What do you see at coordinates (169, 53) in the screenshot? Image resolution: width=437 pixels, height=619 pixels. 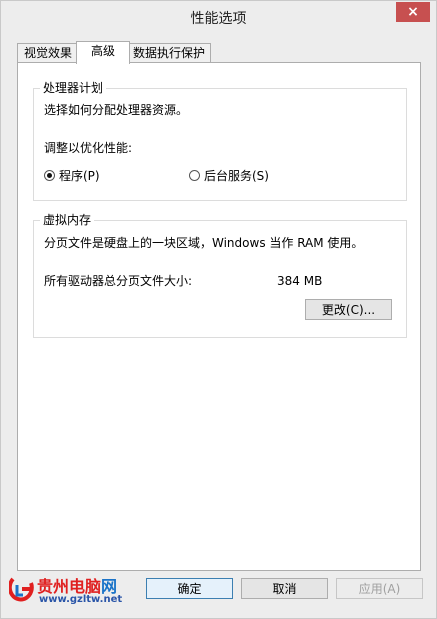 I see `tab-data-execution-prevention: 数据执行保护` at bounding box center [169, 53].